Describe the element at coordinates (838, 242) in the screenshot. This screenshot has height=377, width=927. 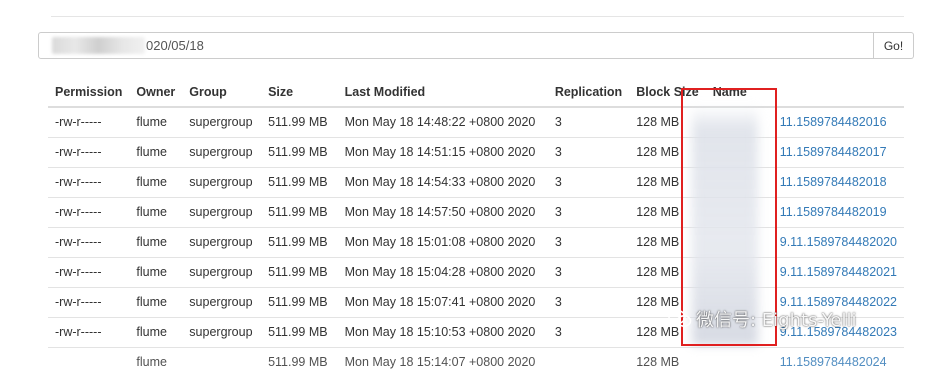
I see `file-name-link: 9.11.1589784482020` at that location.